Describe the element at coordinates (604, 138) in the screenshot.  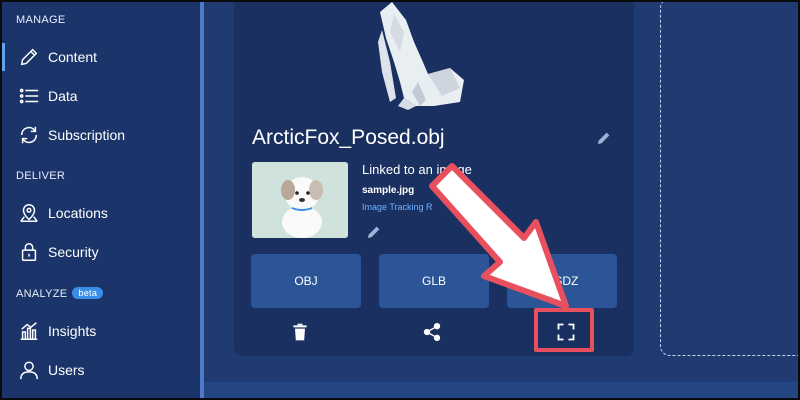
I see `edit-name-pencil-icon` at that location.